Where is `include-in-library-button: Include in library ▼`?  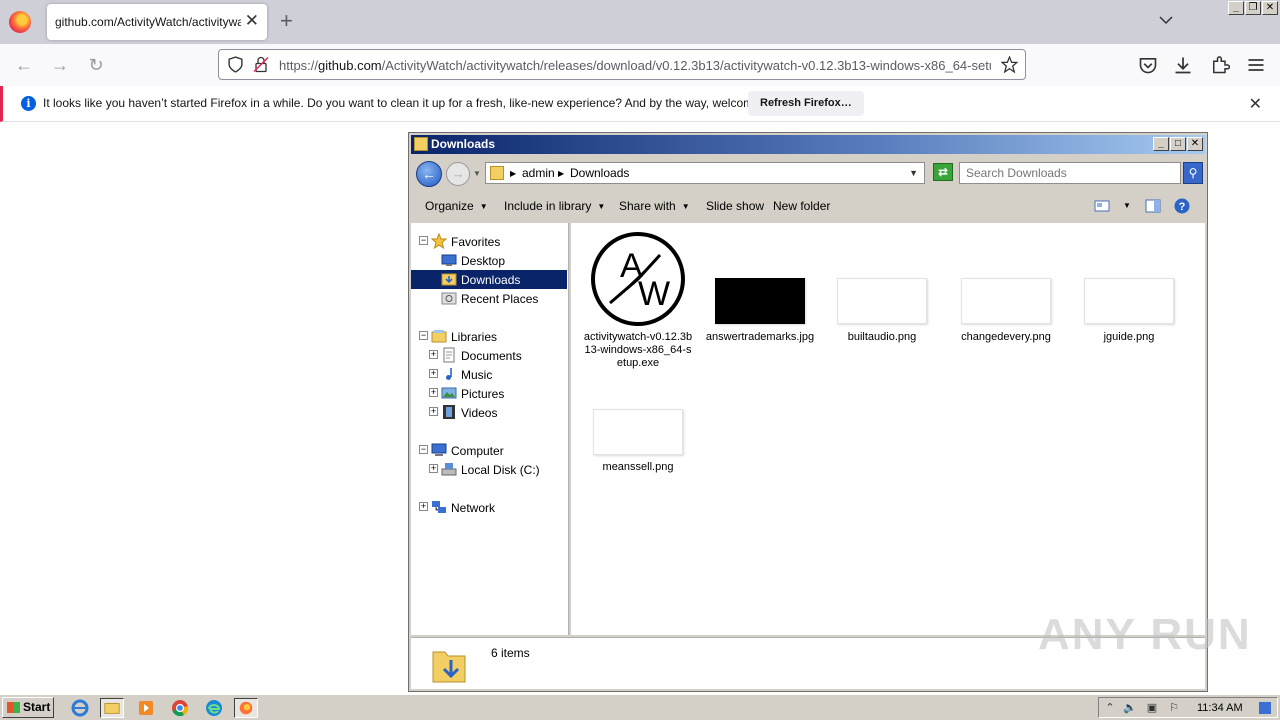
include-in-library-button: Include in library ▼ is located at coordinates (554, 206).